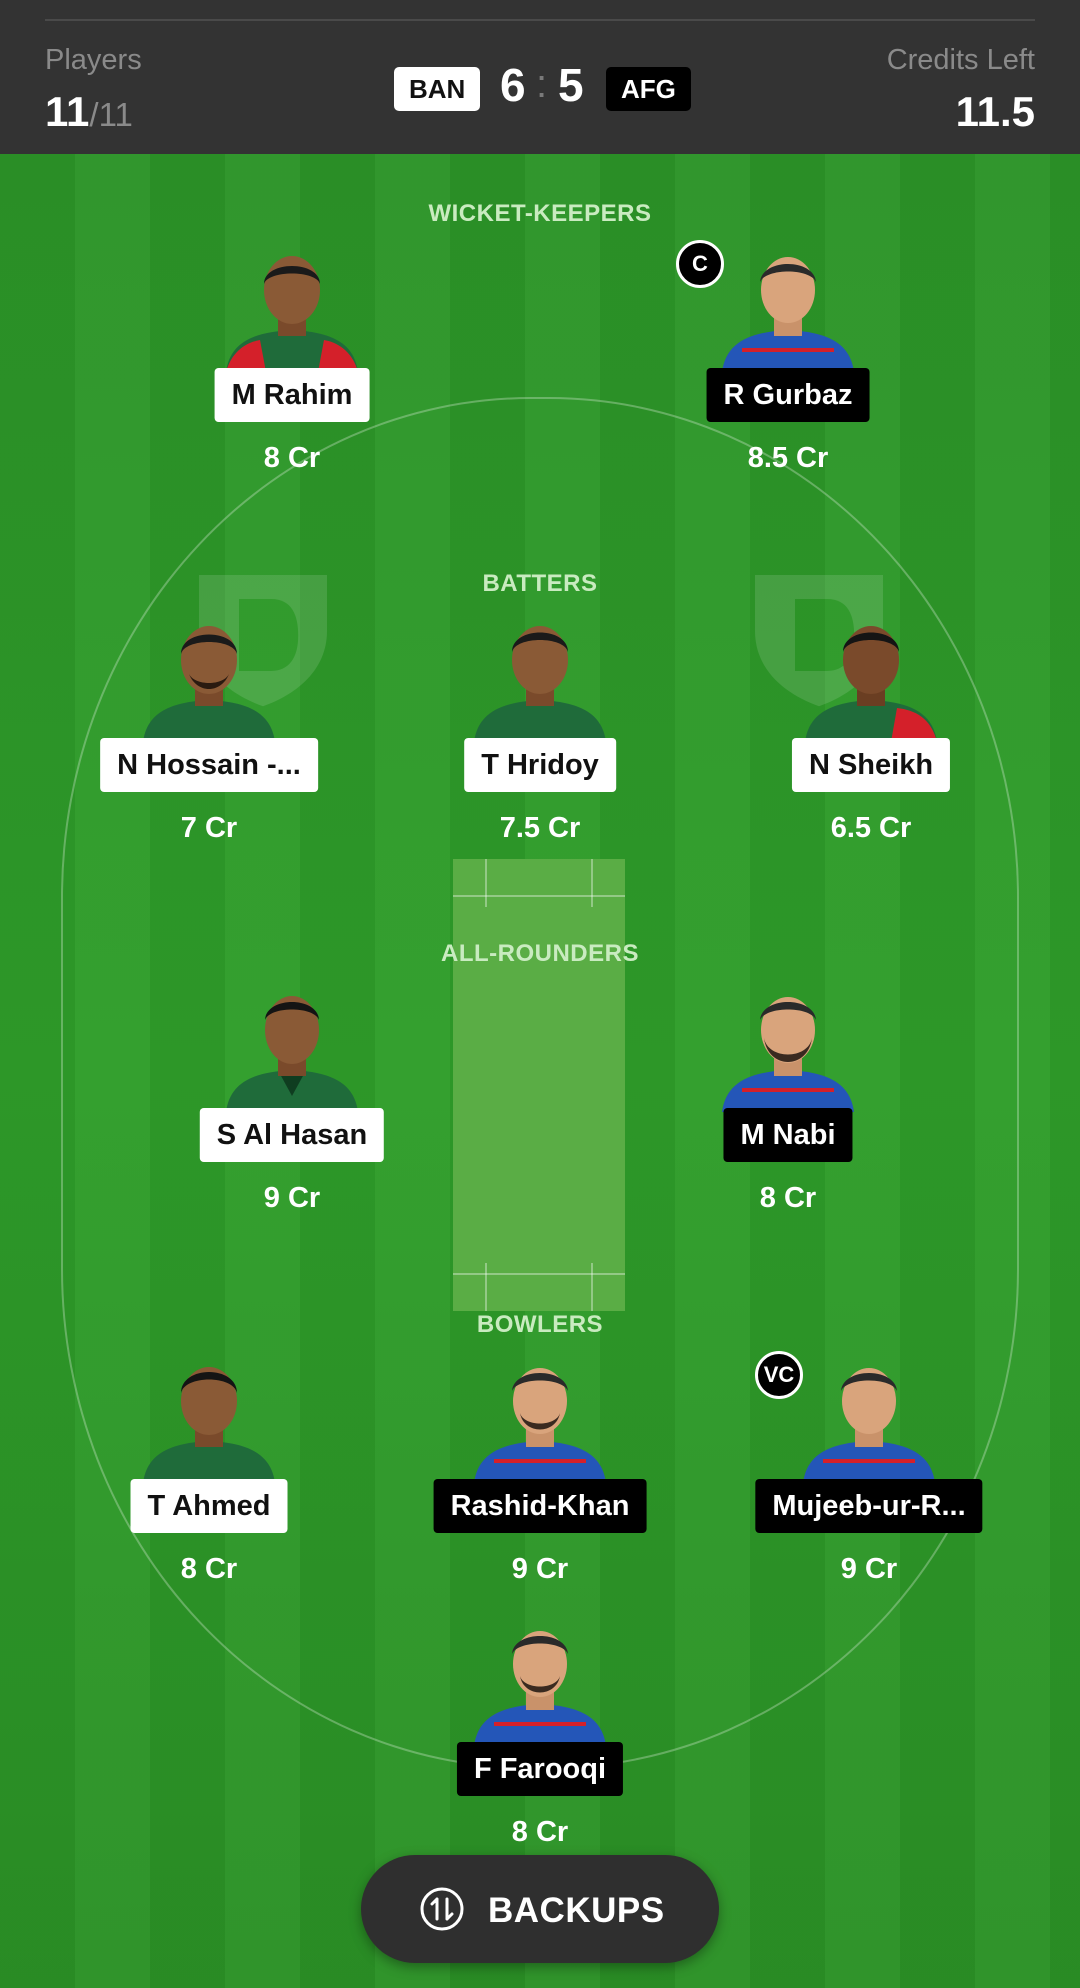 The height and width of the screenshot is (1988, 1080). Describe the element at coordinates (788, 395) in the screenshot. I see `player-name: R Gurbaz` at that location.